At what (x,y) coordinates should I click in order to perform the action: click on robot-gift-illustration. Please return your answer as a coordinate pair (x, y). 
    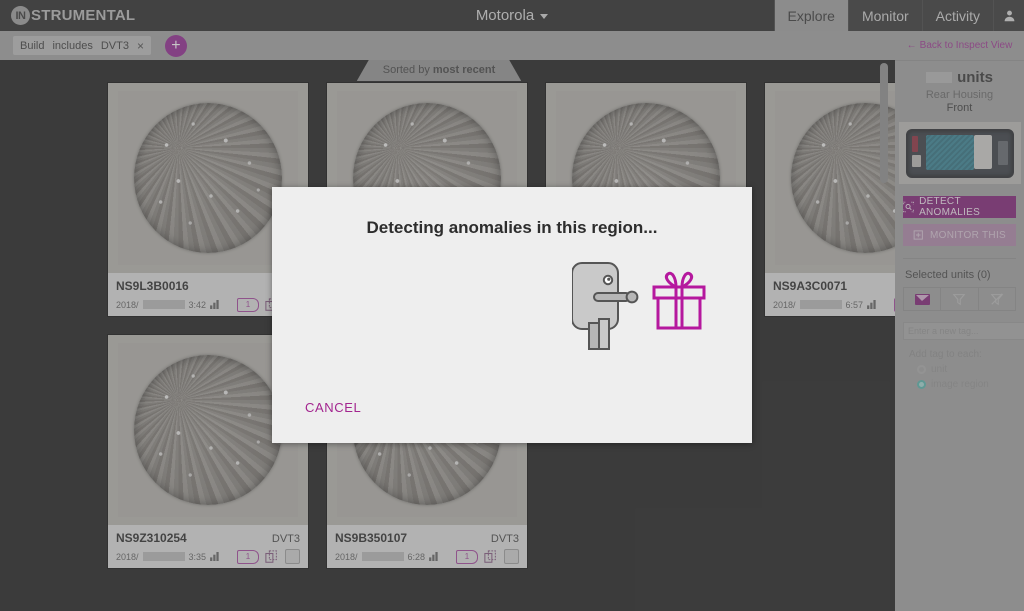
    Looking at the image, I should click on (639, 306).